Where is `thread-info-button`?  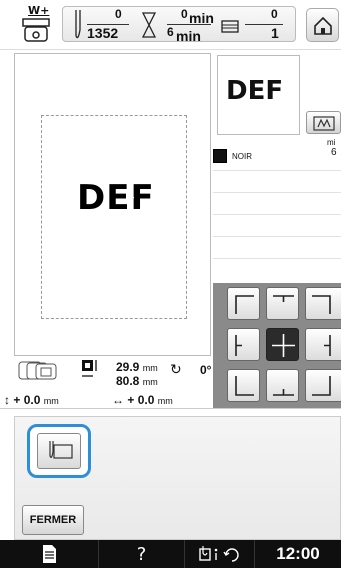 thread-info-button is located at coordinates (220, 554).